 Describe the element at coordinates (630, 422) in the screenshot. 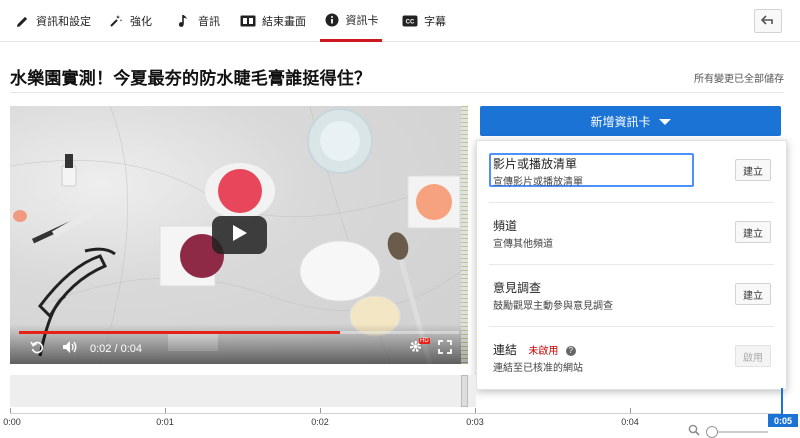

I see `timeline-tick-label: 0:04` at that location.